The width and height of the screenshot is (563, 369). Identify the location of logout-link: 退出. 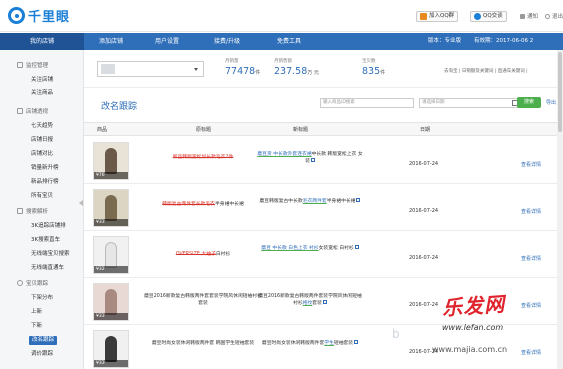
(554, 16).